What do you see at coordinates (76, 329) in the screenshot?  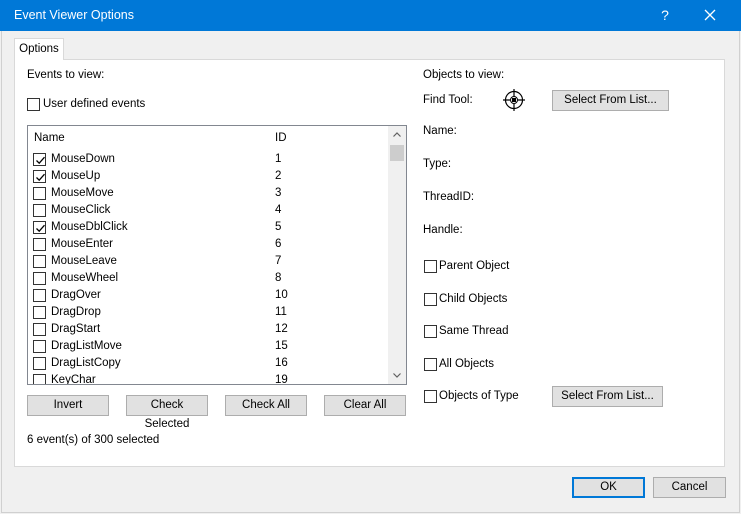 I see `event-name: DragStart` at bounding box center [76, 329].